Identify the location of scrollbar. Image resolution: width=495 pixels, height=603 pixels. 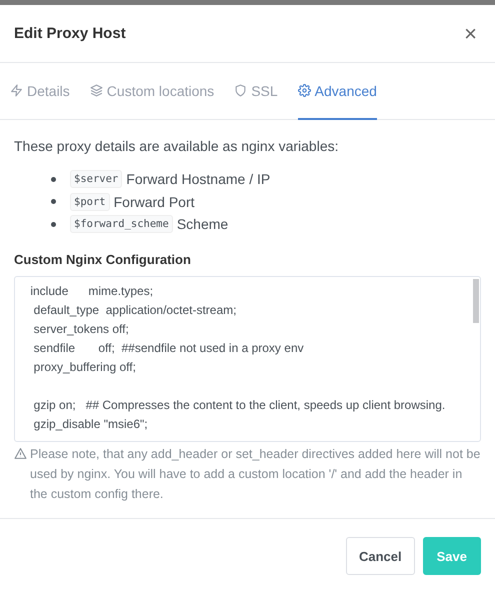
(476, 300).